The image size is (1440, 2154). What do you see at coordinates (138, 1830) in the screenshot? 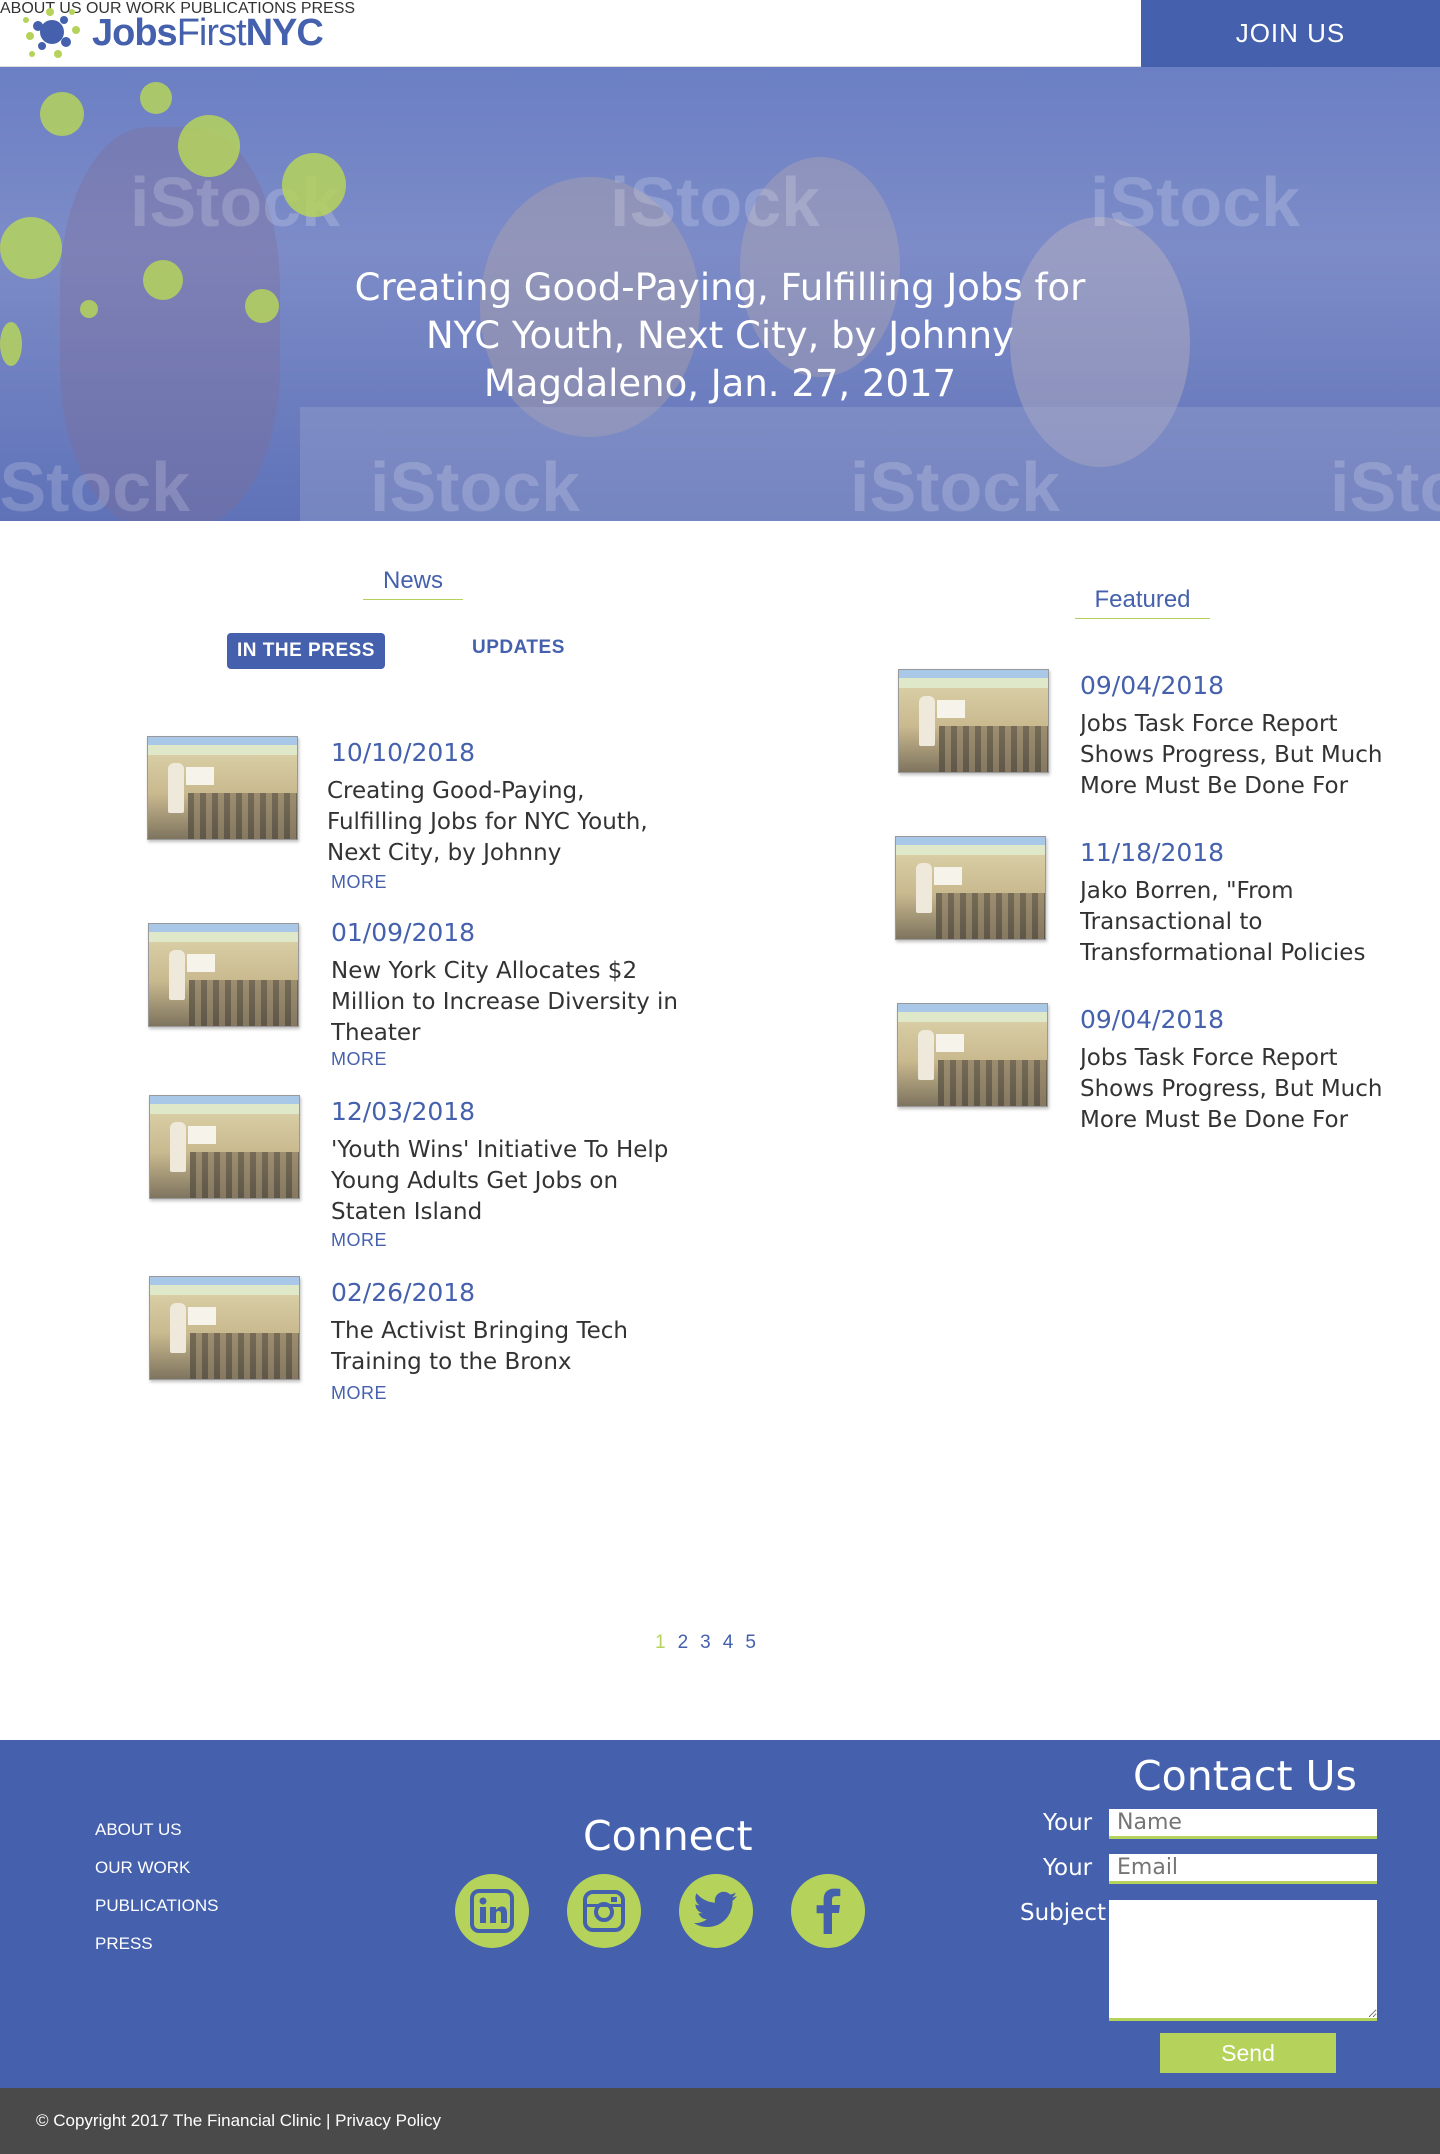
I see `footer-nav-about-us: ABOUT US` at bounding box center [138, 1830].